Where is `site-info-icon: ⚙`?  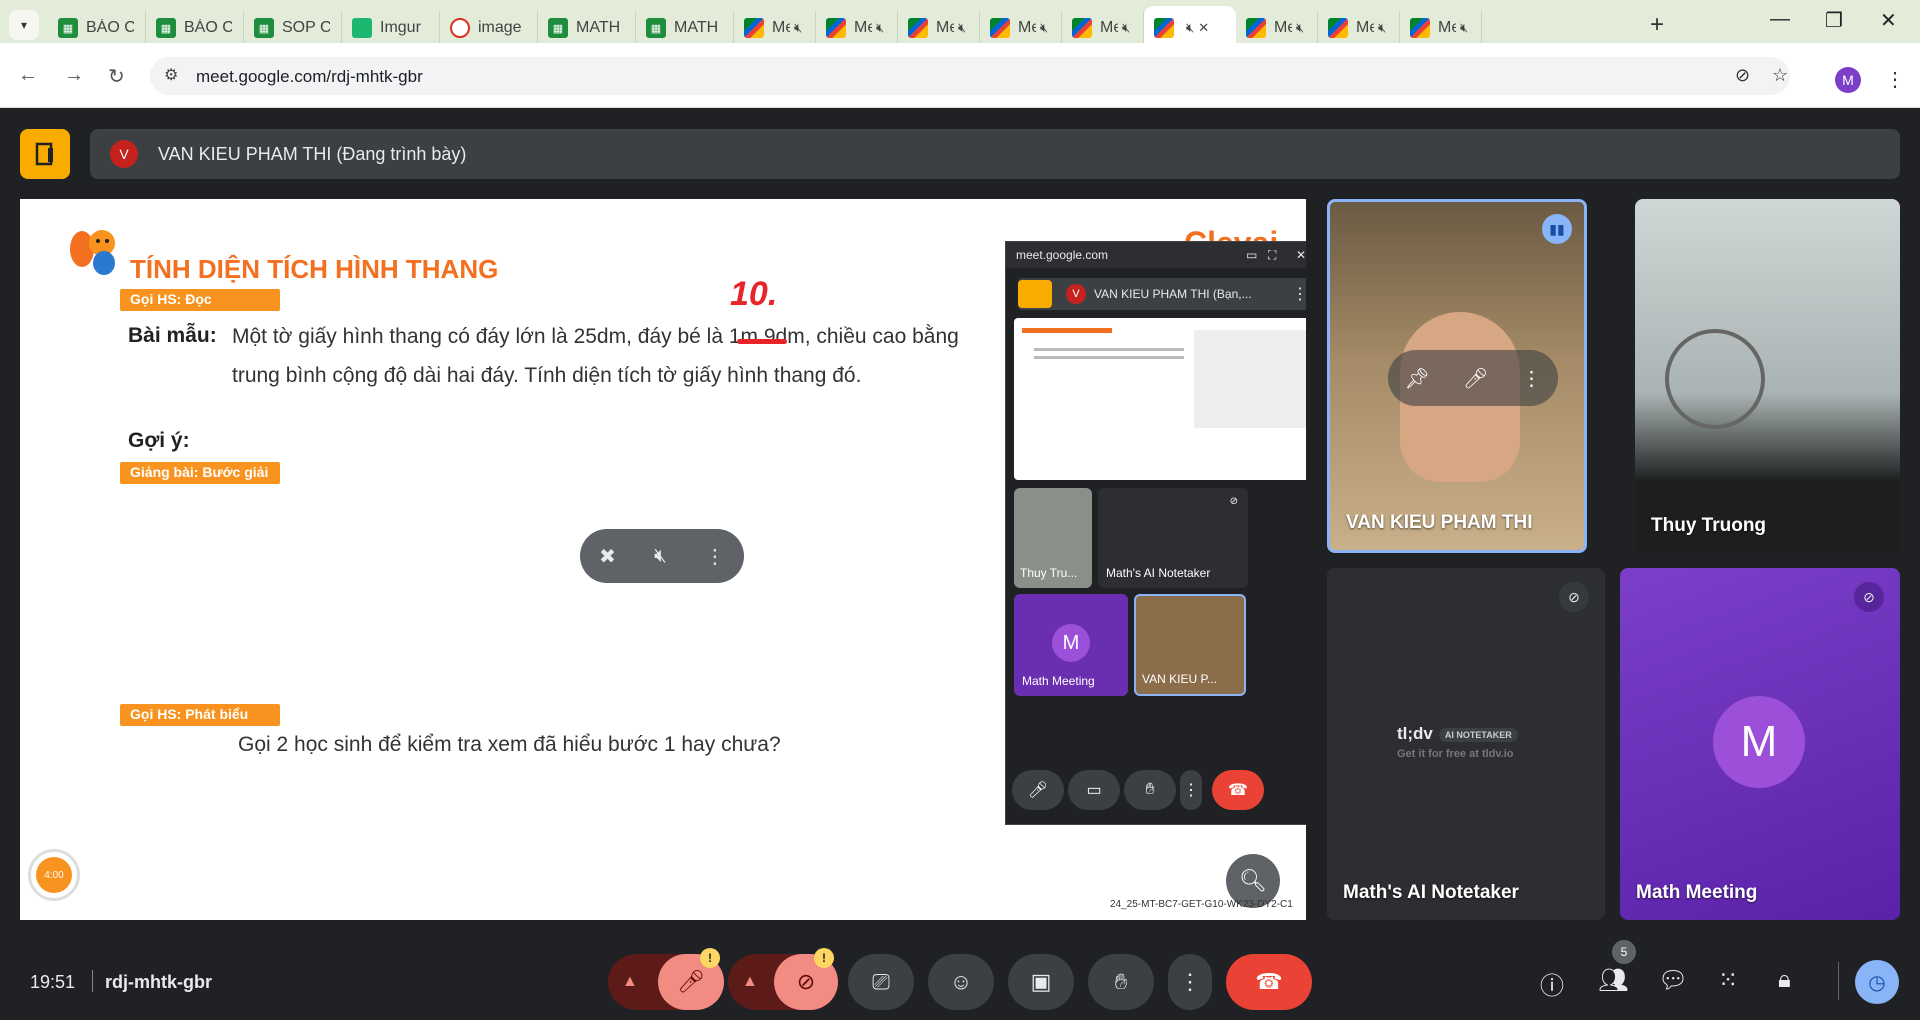 site-info-icon: ⚙ is located at coordinates (171, 75).